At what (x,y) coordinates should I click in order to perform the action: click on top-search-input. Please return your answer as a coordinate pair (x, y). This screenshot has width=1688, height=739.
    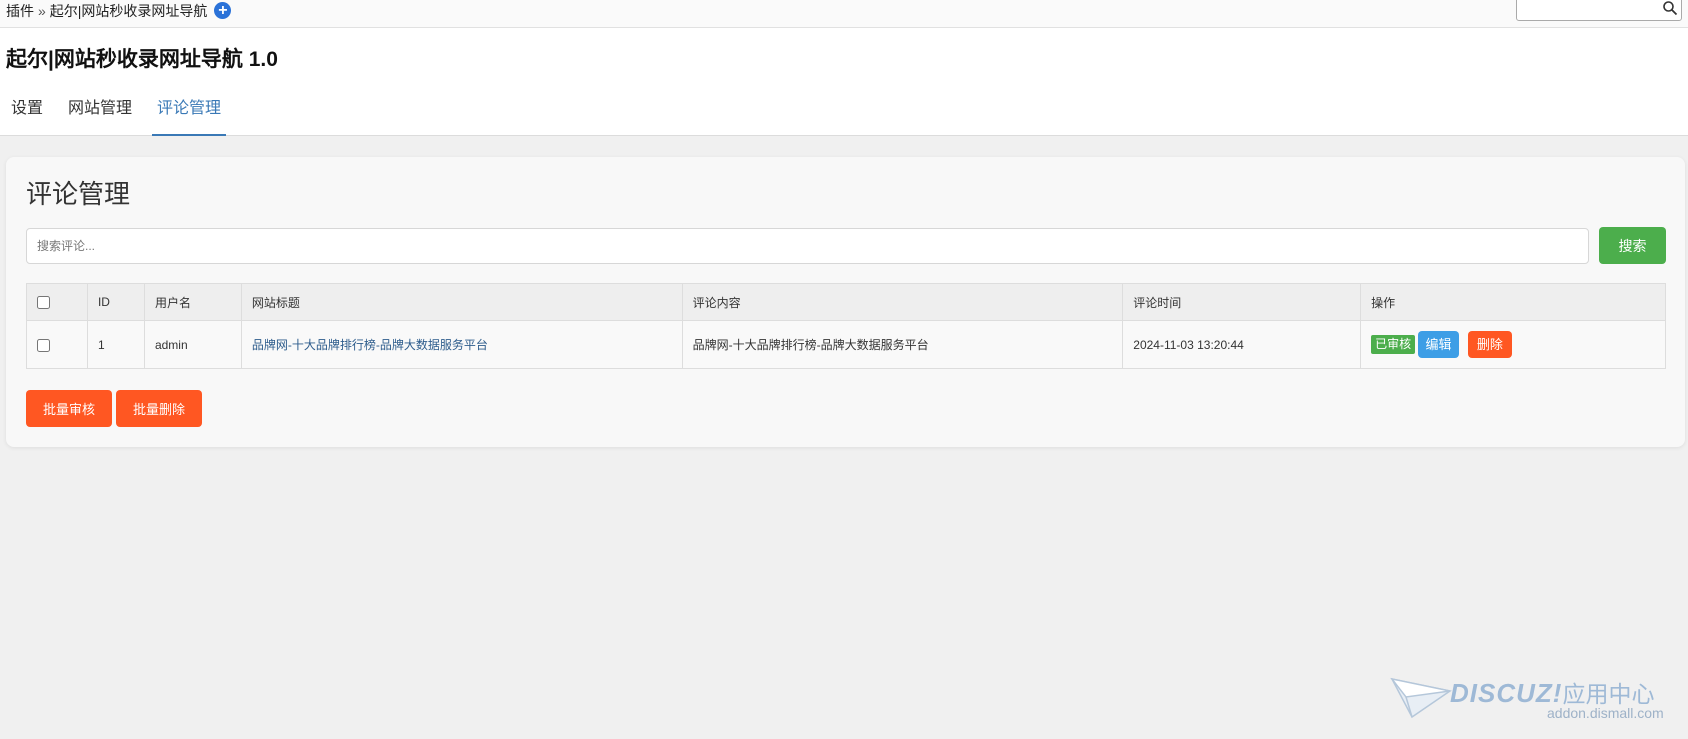
    Looking at the image, I should click on (1591, 10).